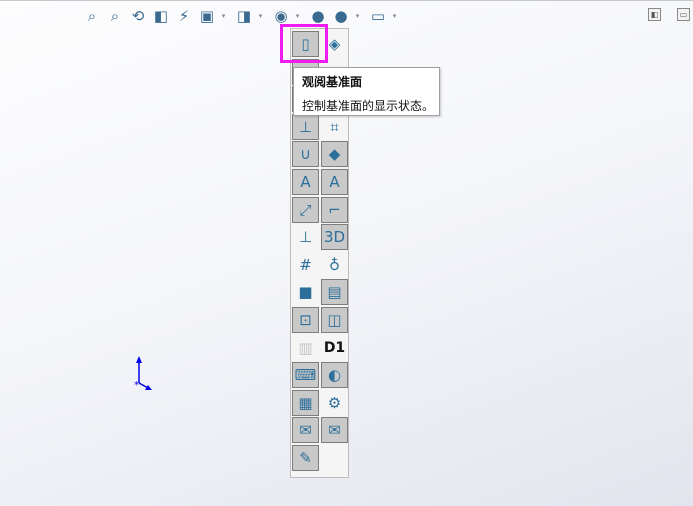 The width and height of the screenshot is (693, 506). I want to click on top-border, so click(346, 0).